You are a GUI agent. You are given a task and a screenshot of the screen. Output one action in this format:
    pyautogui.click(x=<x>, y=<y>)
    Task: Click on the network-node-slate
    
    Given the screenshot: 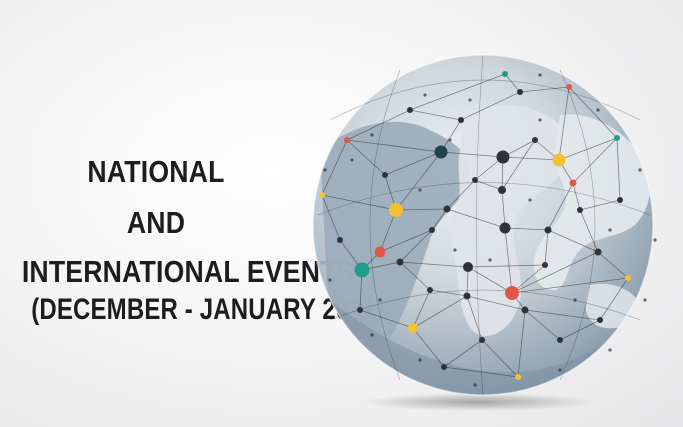 What is the action you would take?
    pyautogui.click(x=441, y=152)
    